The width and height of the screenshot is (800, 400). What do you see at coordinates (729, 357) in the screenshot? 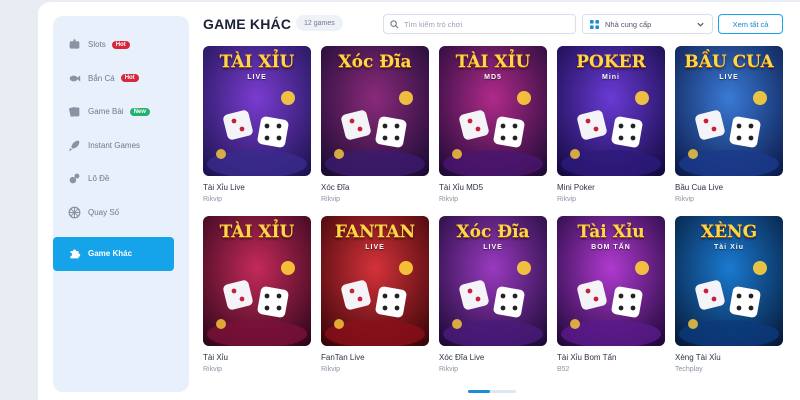
I see `game-title: Xèng Tài Xỉu` at bounding box center [729, 357].